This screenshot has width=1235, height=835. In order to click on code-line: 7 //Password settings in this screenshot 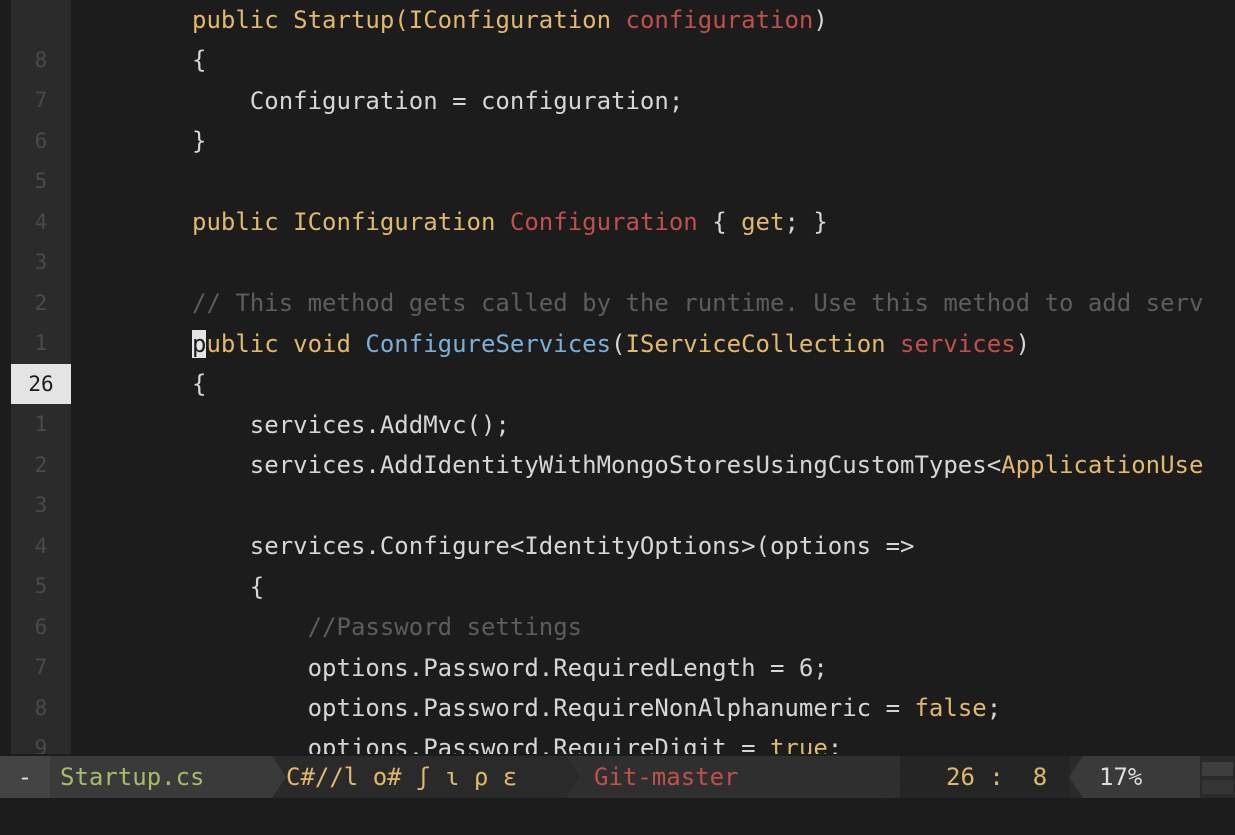, I will do `click(617, 643)`.